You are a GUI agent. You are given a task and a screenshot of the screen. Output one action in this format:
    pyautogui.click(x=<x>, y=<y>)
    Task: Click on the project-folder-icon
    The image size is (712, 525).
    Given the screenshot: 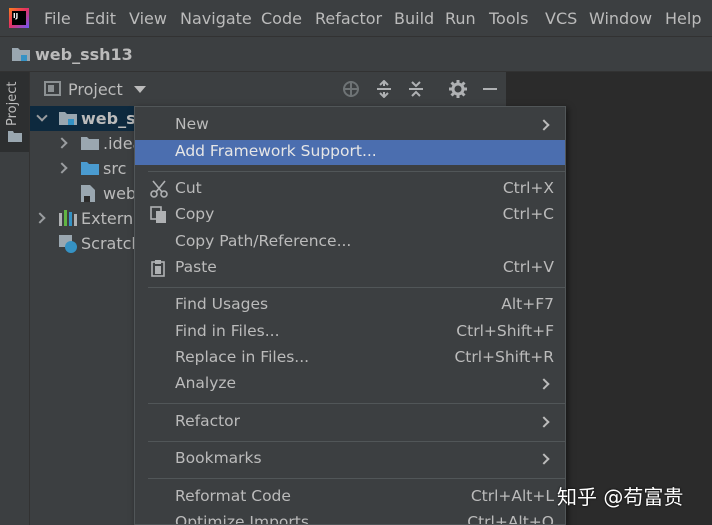 What is the action you would take?
    pyautogui.click(x=21, y=54)
    